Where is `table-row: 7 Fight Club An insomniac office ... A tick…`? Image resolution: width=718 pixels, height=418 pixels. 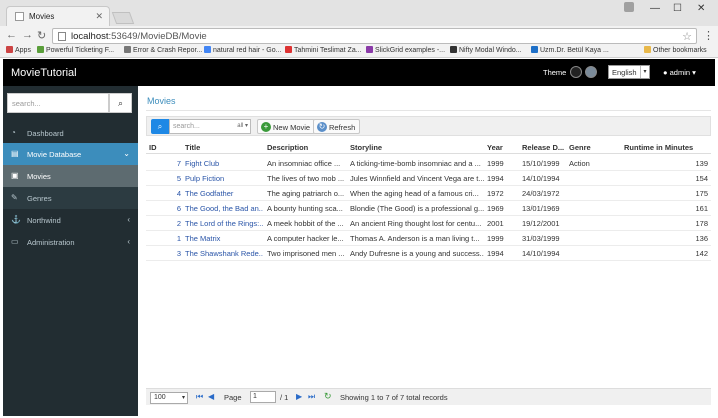
table-row: 7 Fight Club An insomniac office ... A tick… is located at coordinates (428, 163).